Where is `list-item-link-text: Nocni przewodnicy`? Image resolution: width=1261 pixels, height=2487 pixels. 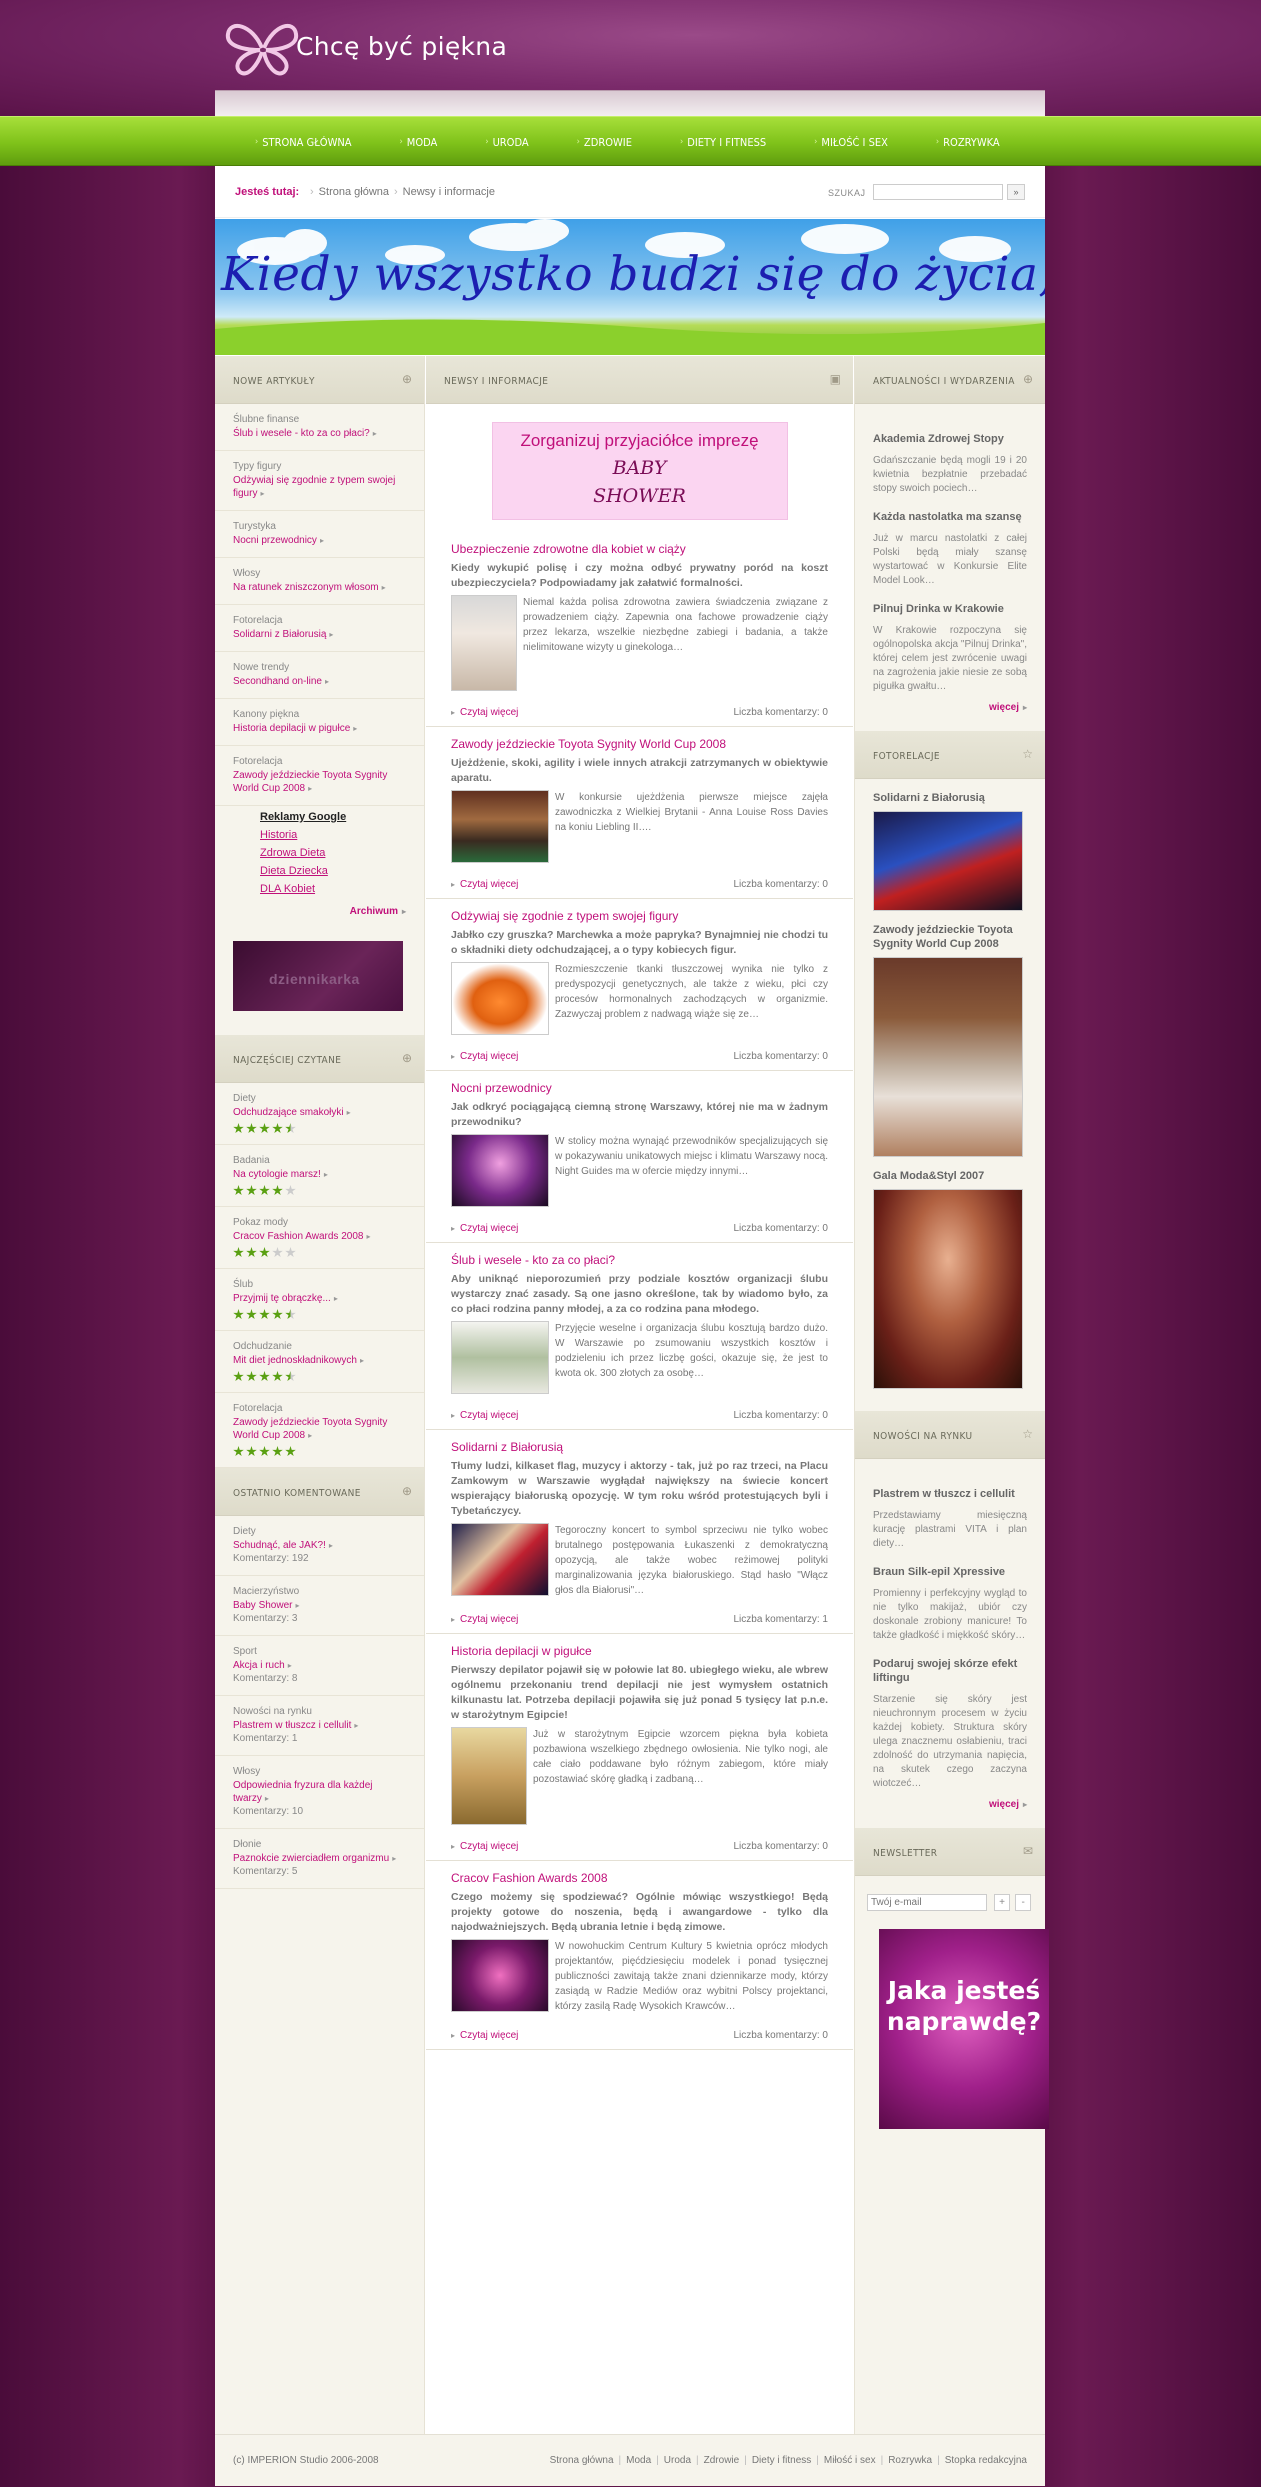 list-item-link-text: Nocni przewodnicy is located at coordinates (275, 540).